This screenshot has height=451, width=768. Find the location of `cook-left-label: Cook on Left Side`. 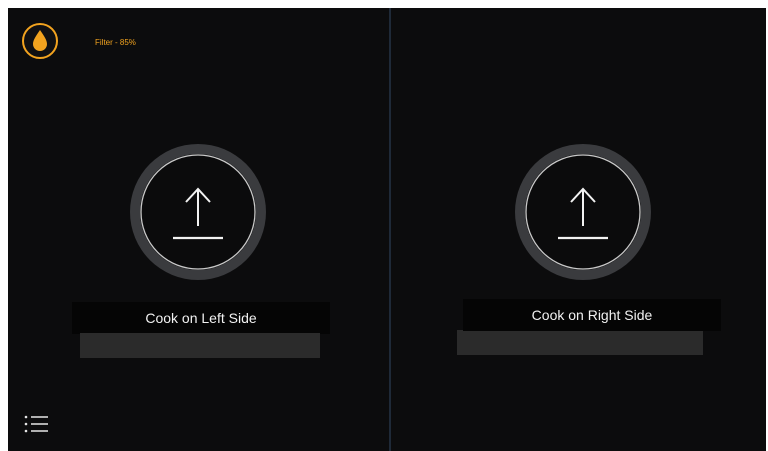

cook-left-label: Cook on Left Side is located at coordinates (201, 318).